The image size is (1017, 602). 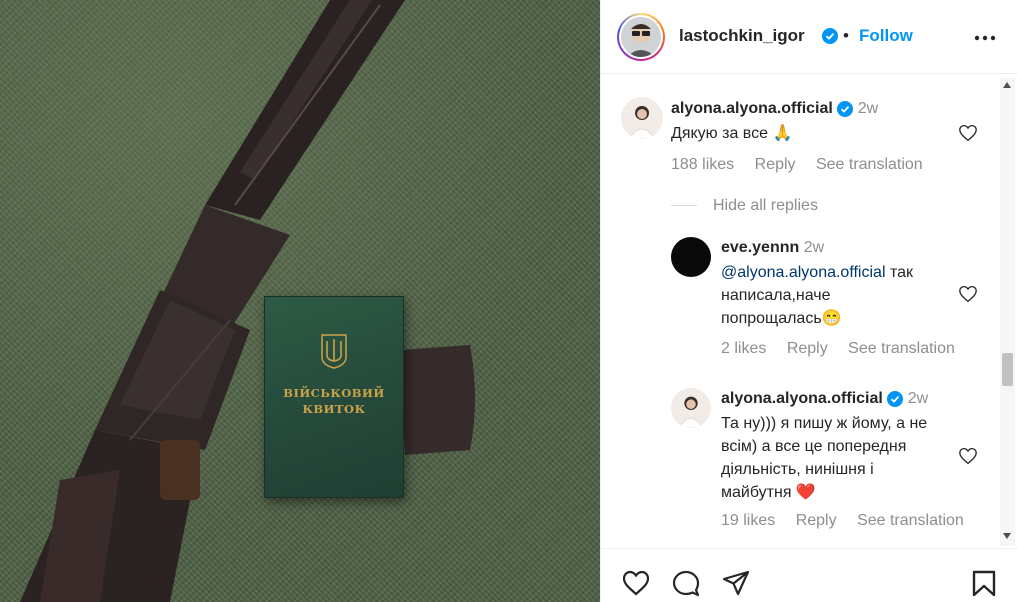 I want to click on reply-text-line4: майбутня ❤️, so click(x=768, y=492).